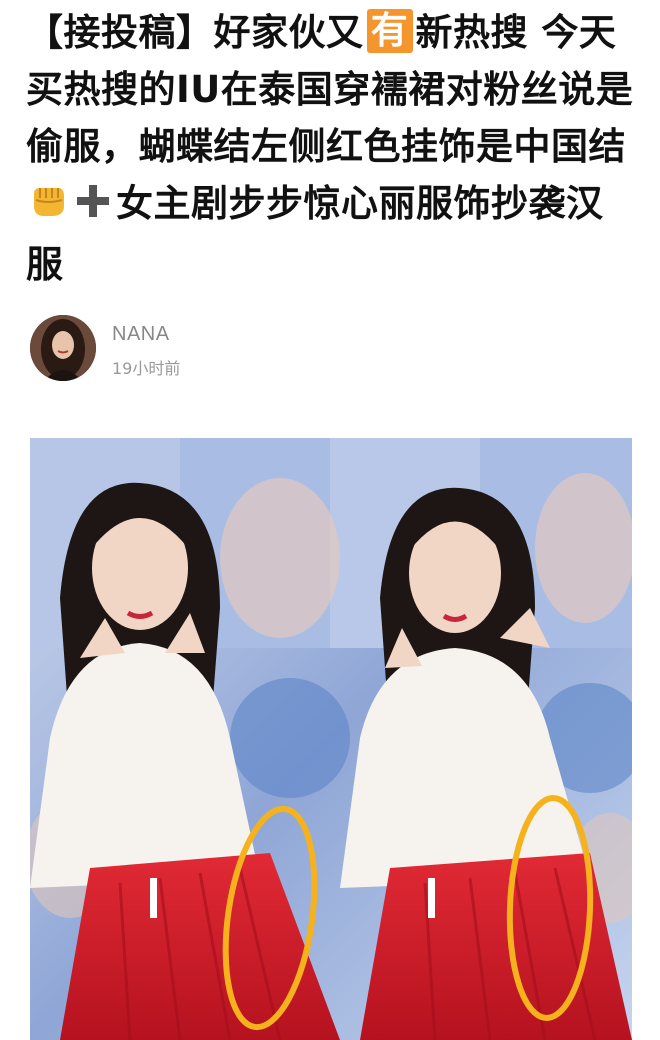  What do you see at coordinates (230, 350) in the screenshot?
I see `author-row: NANA 19小时前` at bounding box center [230, 350].